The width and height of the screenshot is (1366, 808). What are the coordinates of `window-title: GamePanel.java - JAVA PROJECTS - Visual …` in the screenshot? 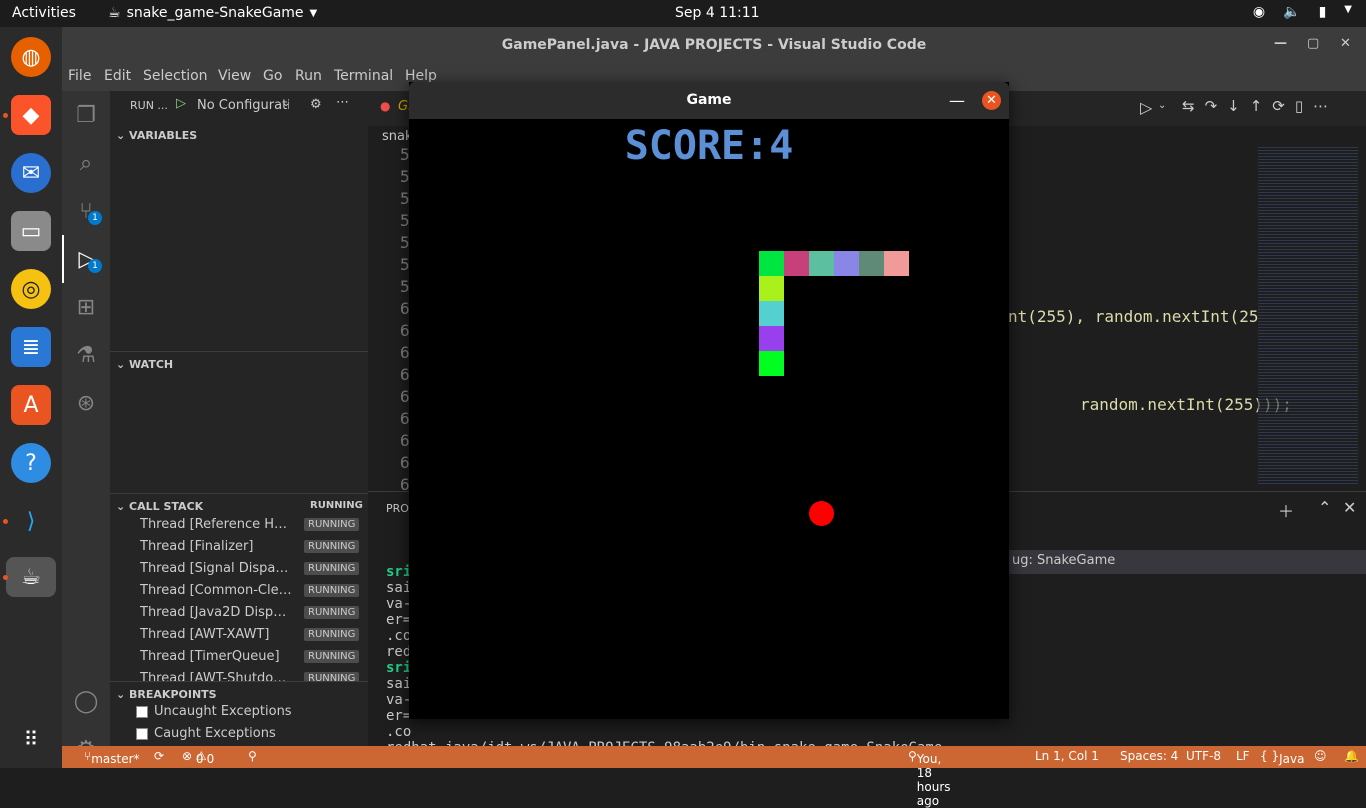 It's located at (714, 45).